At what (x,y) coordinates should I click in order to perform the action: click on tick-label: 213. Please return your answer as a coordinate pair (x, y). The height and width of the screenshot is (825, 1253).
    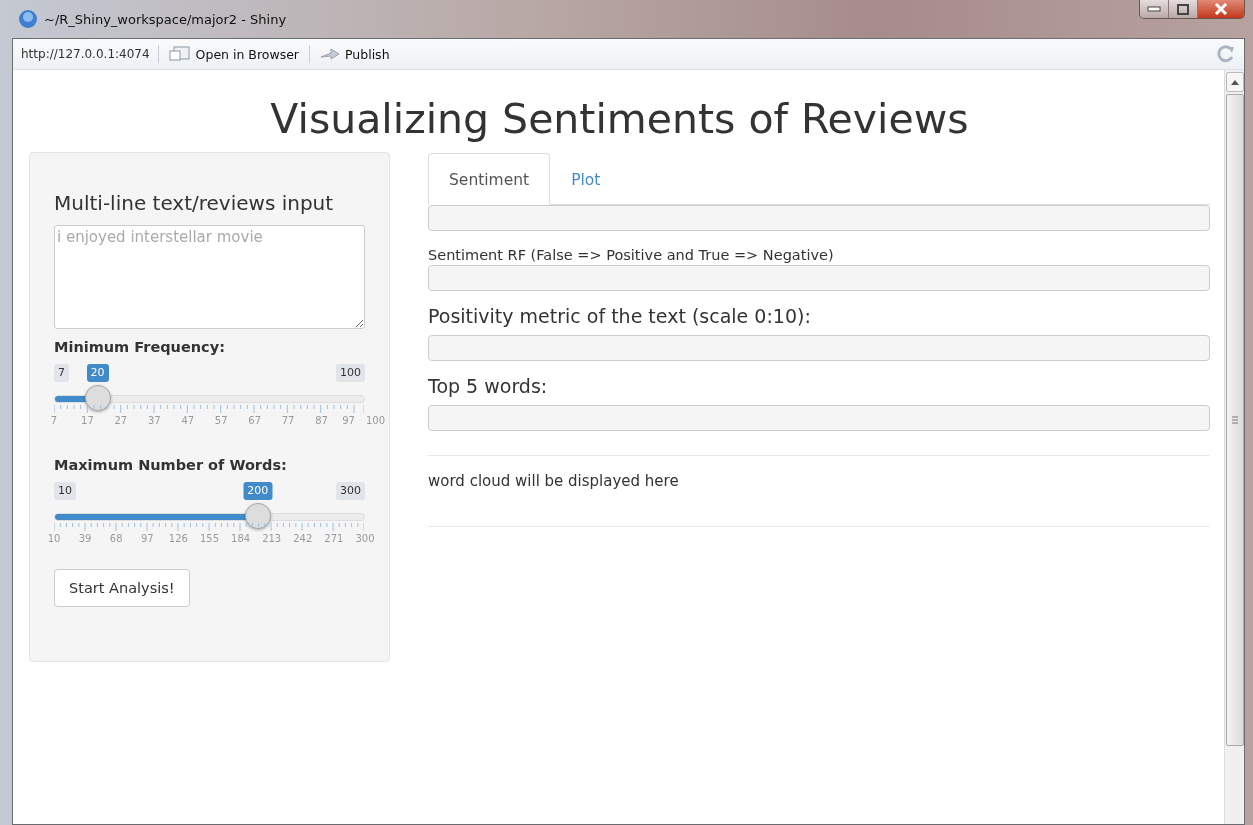
    Looking at the image, I should click on (272, 538).